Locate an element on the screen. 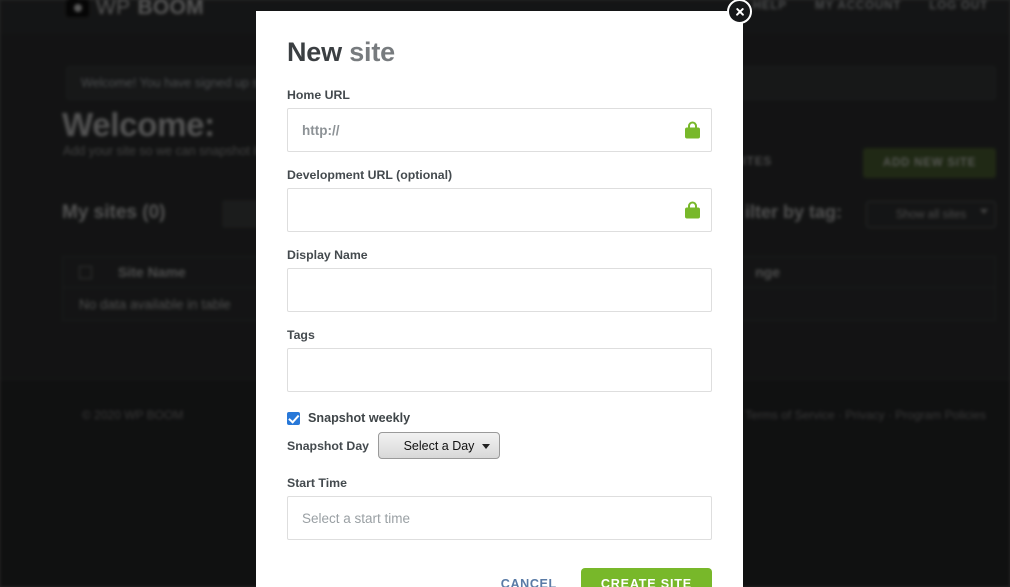 This screenshot has width=1010, height=587. modal-actions: CANCEL CREATE SITE is located at coordinates (499, 577).